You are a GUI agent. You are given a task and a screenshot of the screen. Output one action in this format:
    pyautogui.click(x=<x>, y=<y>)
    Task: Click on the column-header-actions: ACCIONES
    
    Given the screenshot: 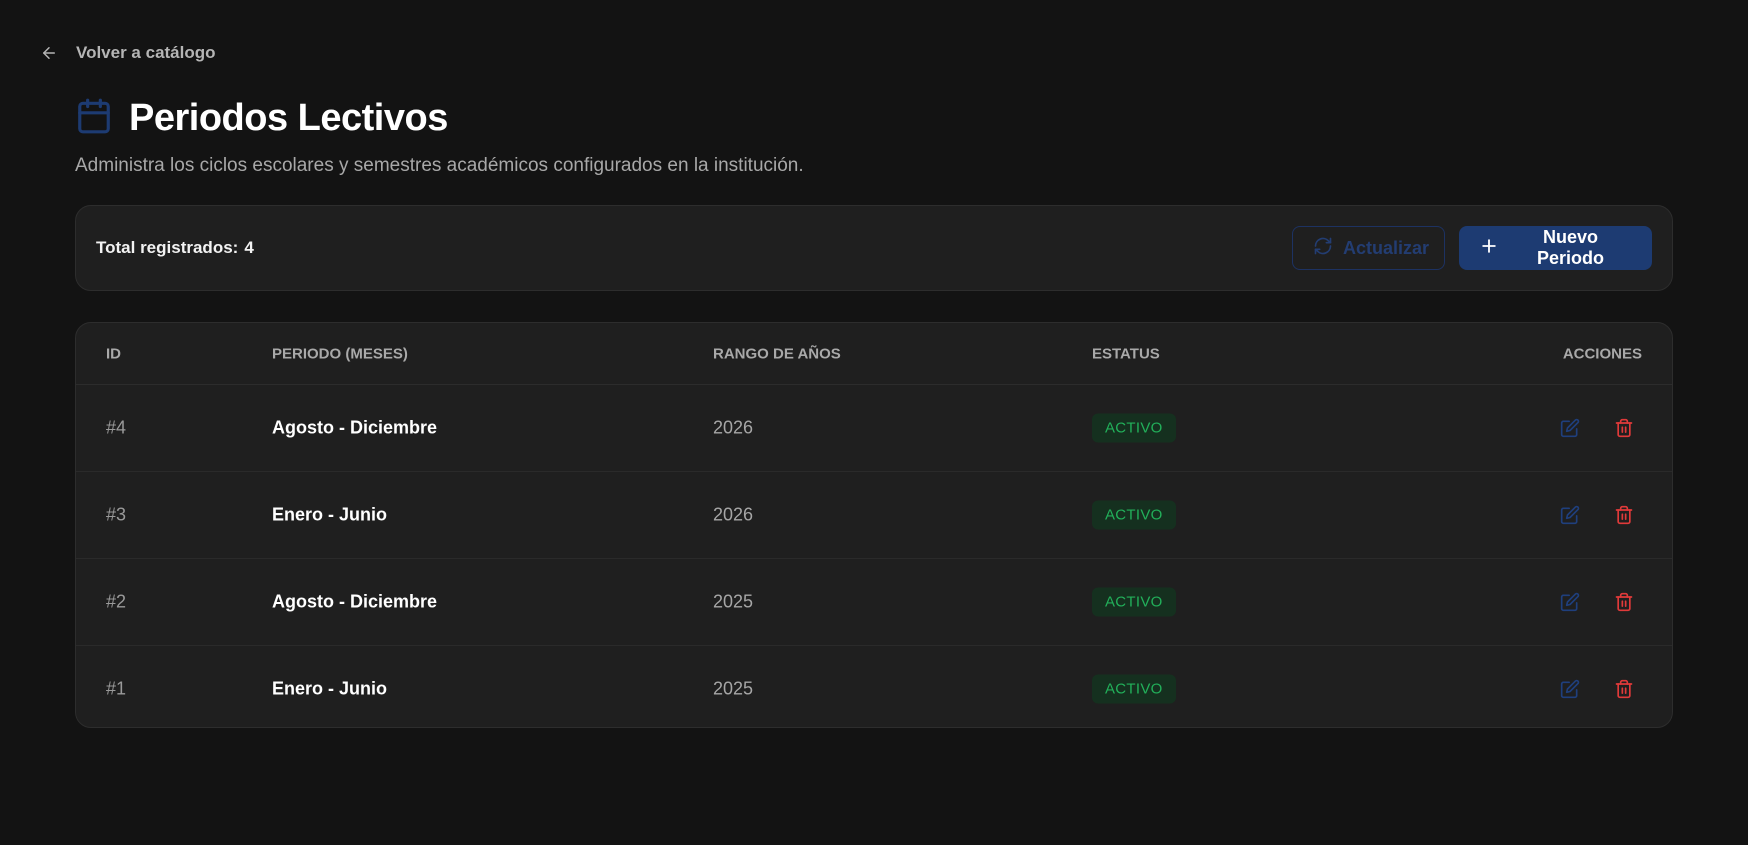 What is the action you would take?
    pyautogui.click(x=1602, y=353)
    